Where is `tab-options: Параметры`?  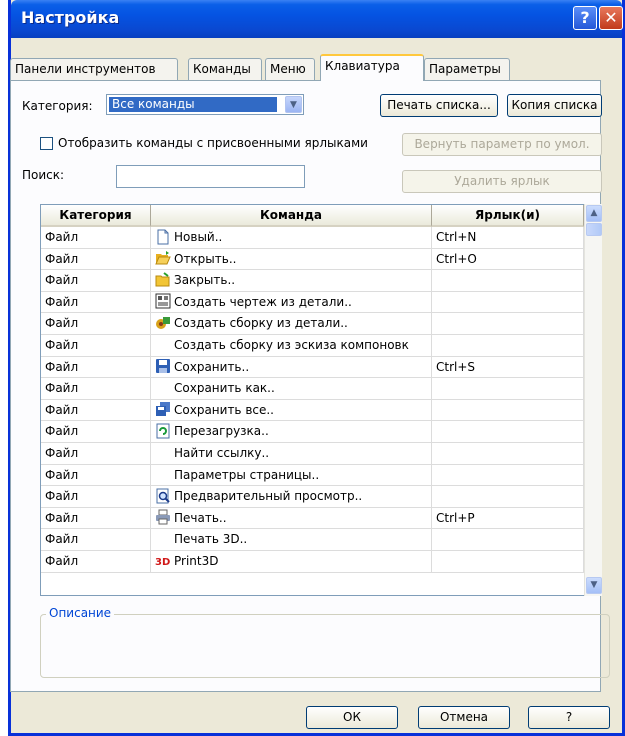 tab-options: Параметры is located at coordinates (467, 69).